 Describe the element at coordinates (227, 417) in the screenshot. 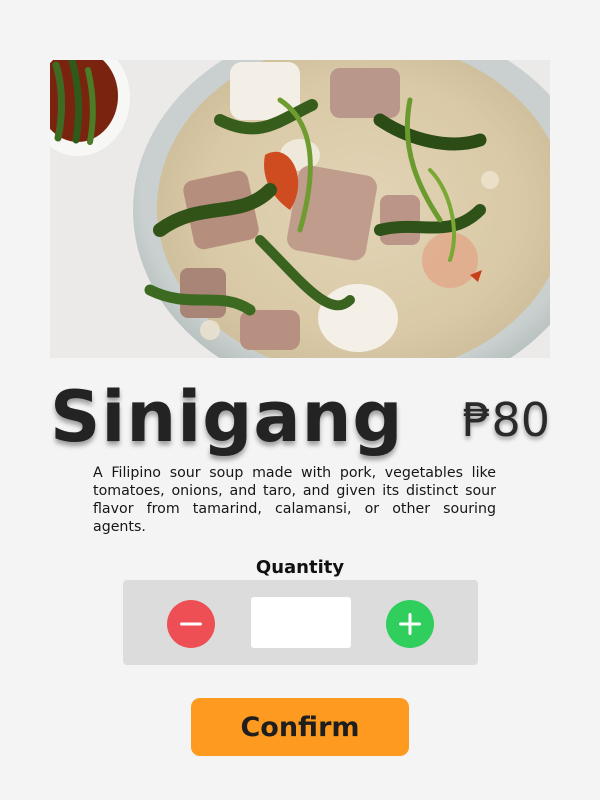

I see `dish-name: Sinigang` at that location.